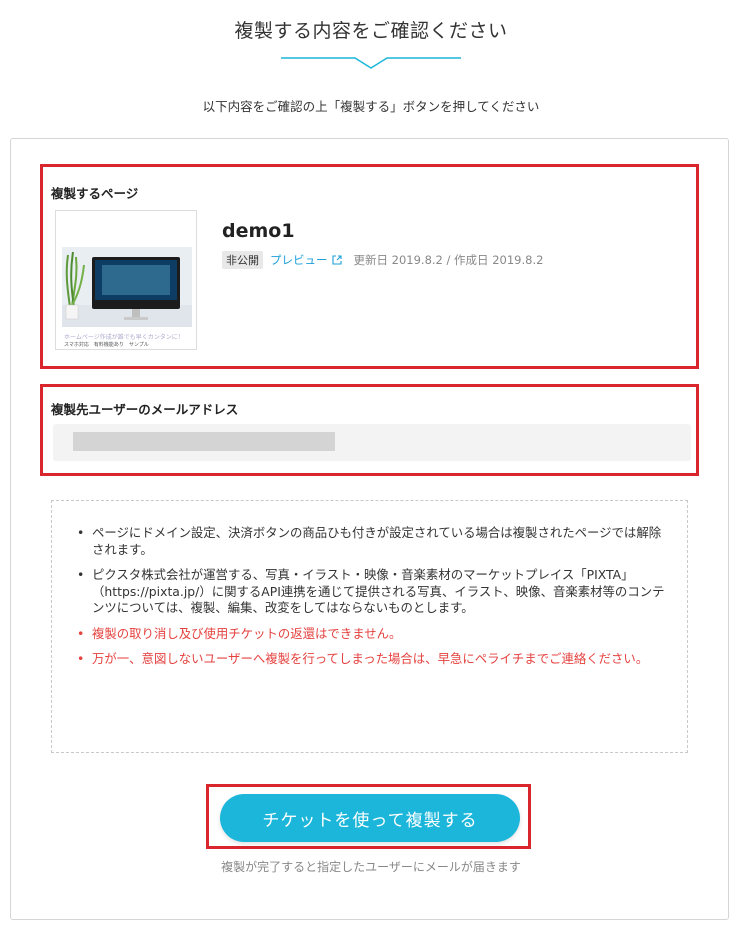 This screenshot has width=742, height=927. What do you see at coordinates (204, 441) in the screenshot?
I see `email-redaction` at bounding box center [204, 441].